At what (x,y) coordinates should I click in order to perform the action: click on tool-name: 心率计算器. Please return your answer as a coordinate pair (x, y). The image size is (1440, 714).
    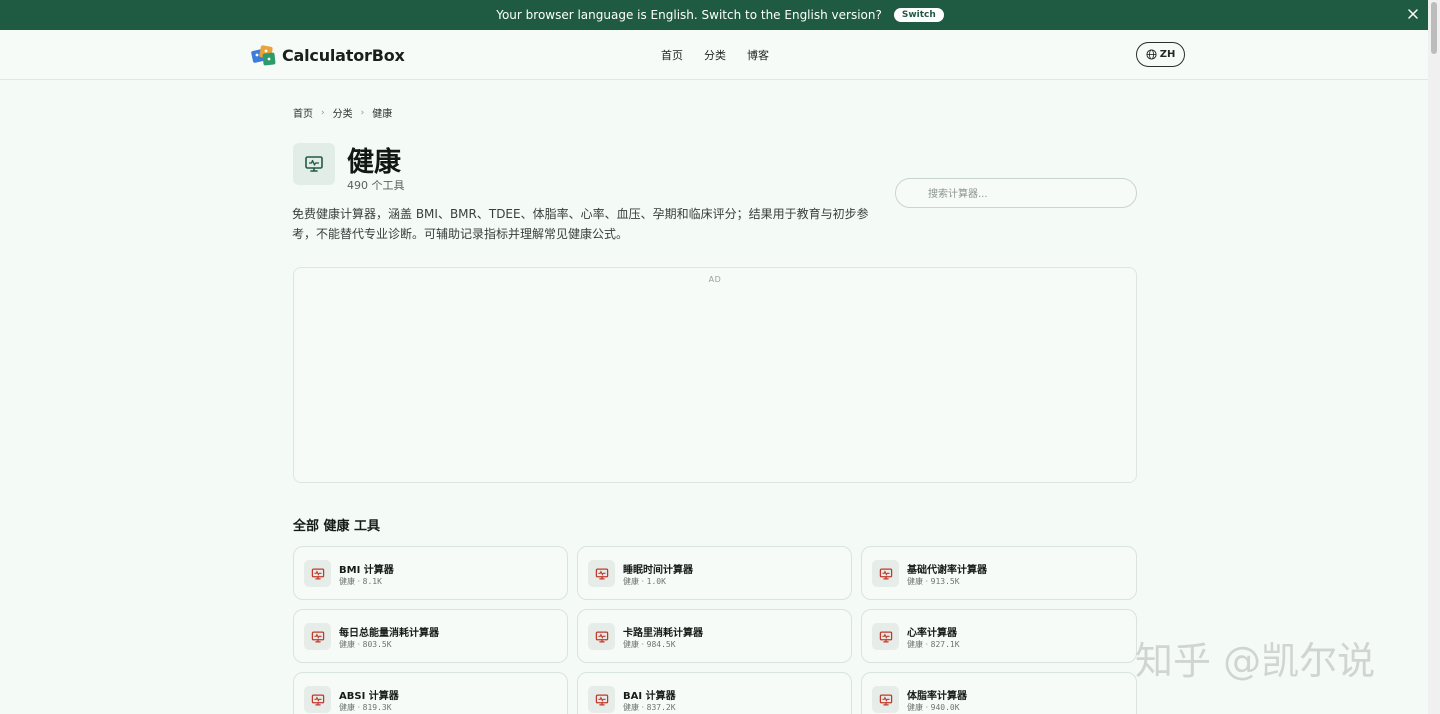
    Looking at the image, I should click on (932, 633).